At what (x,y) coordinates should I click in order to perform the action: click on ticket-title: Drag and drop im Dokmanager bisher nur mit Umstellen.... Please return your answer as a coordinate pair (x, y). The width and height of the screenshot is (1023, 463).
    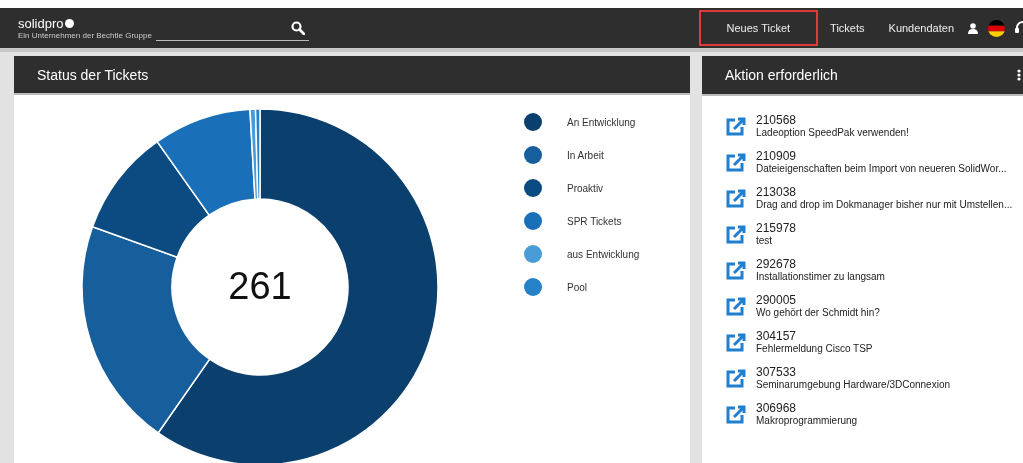
    Looking at the image, I should click on (884, 205).